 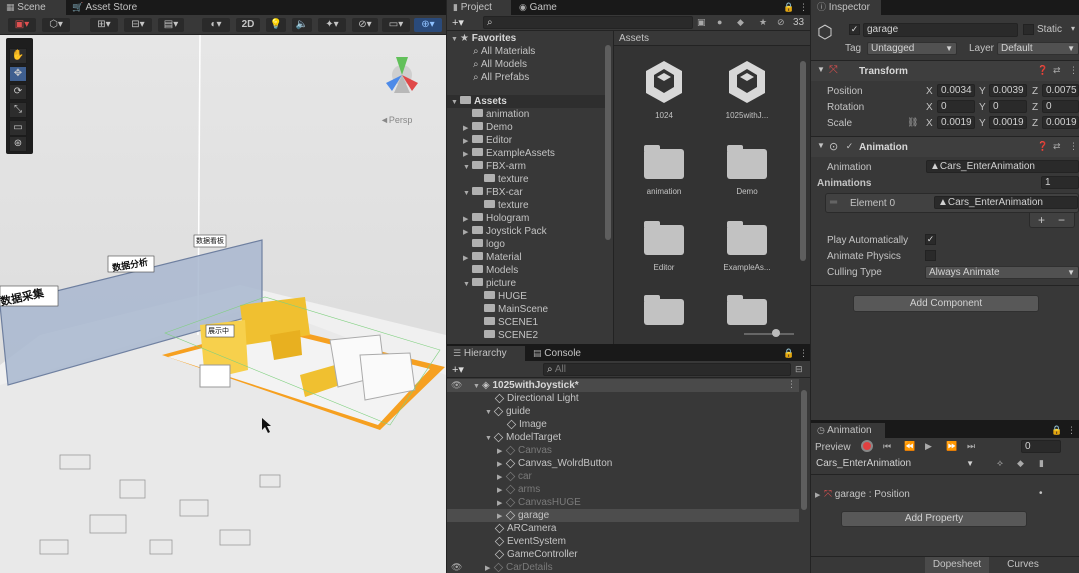 I want to click on assets-root: ▼ Assets, so click(x=526, y=101).